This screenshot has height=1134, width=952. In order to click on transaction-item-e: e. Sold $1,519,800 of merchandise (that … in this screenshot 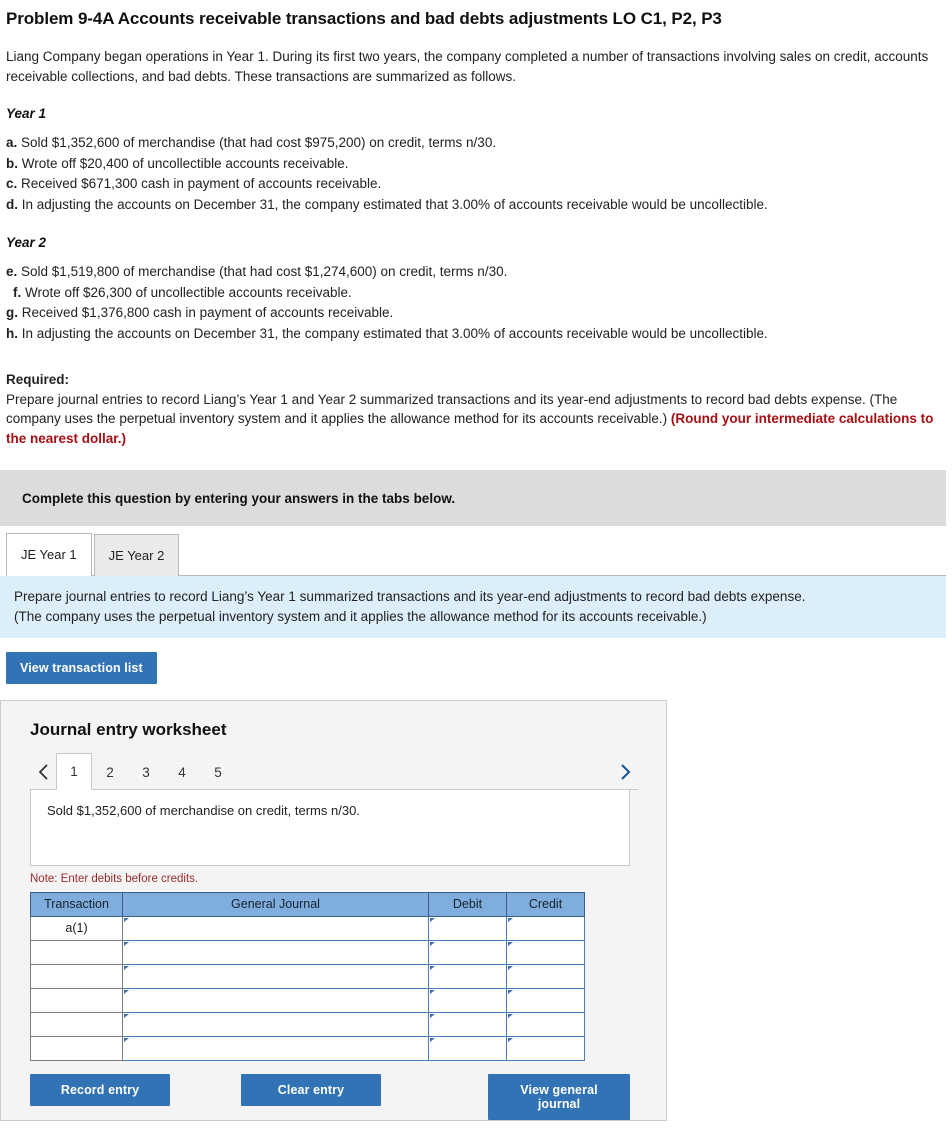, I will do `click(476, 272)`.